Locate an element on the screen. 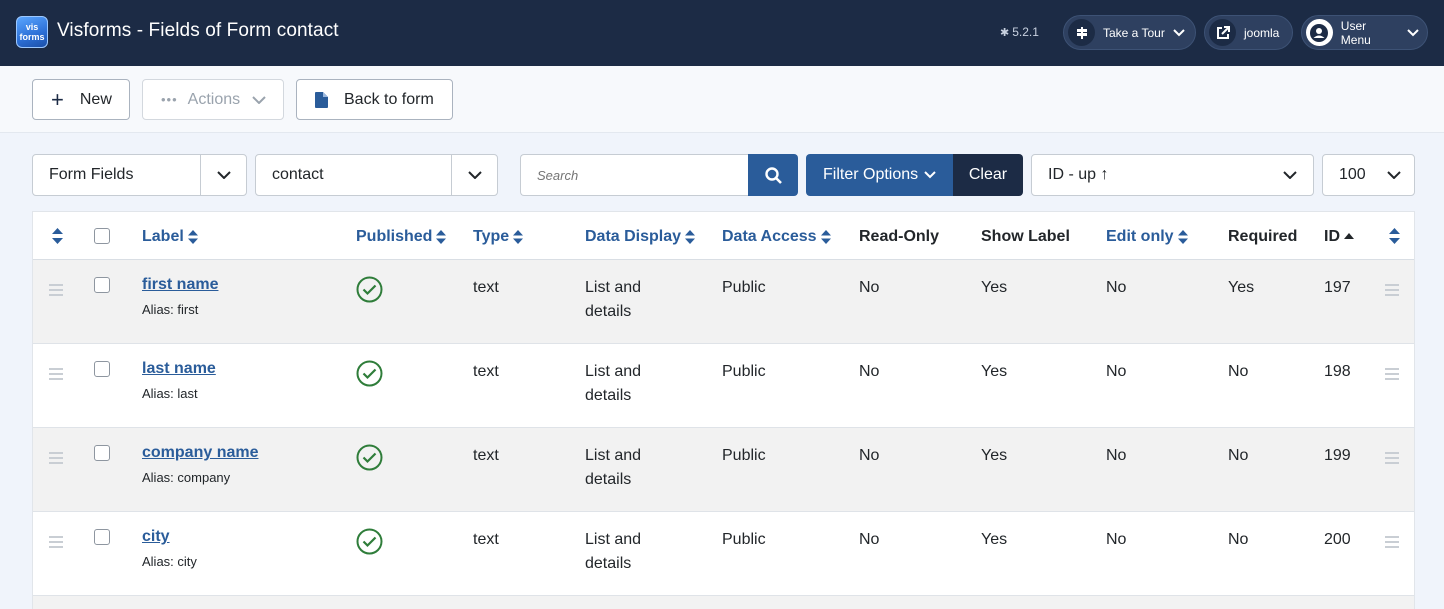 Image resolution: width=1444 pixels, height=609 pixels. column-data-display-text: Data Display is located at coordinates (633, 236).